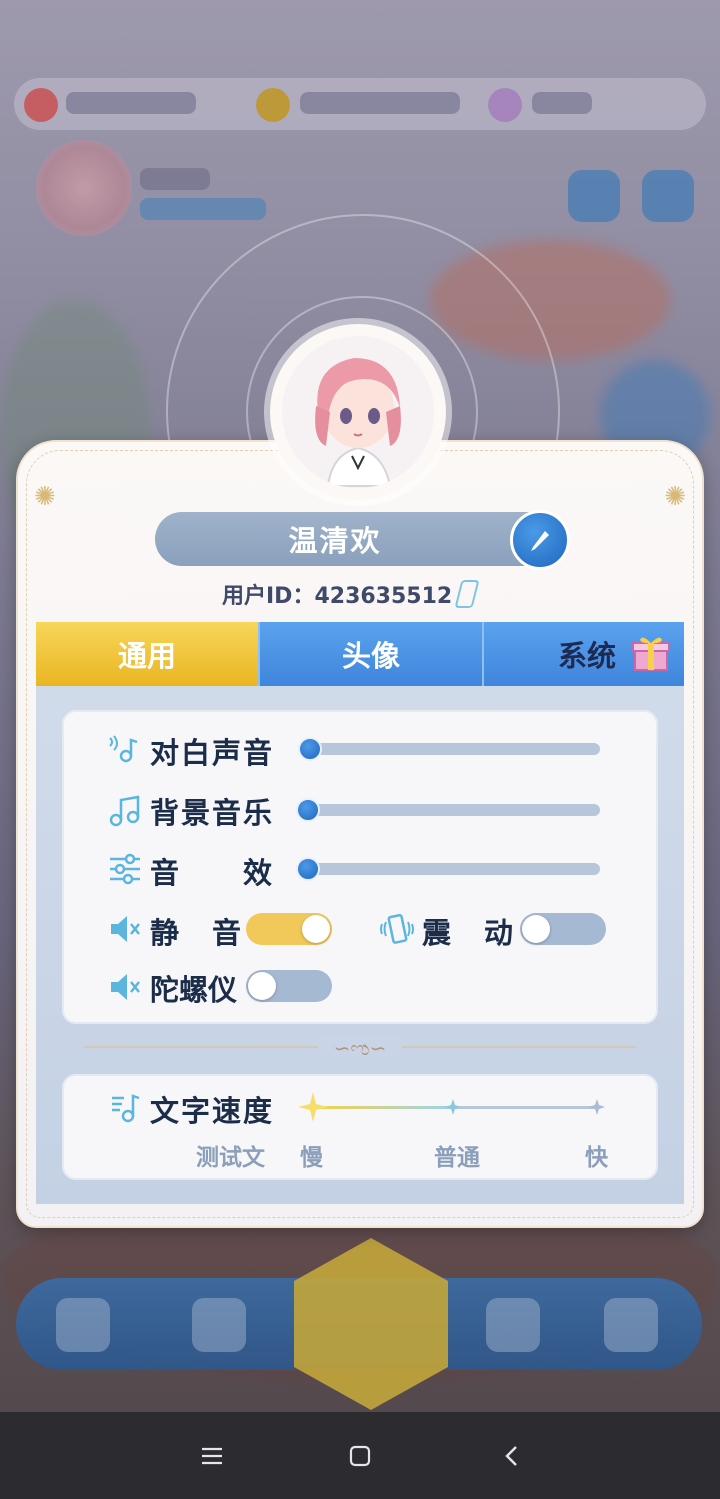  I want to click on user-id-value: 423635512, so click(383, 596).